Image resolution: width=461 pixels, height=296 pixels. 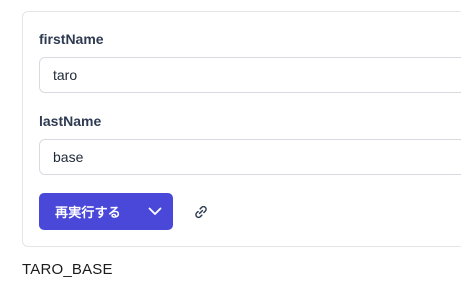 What do you see at coordinates (250, 157) in the screenshot?
I see `last-name-input` at bounding box center [250, 157].